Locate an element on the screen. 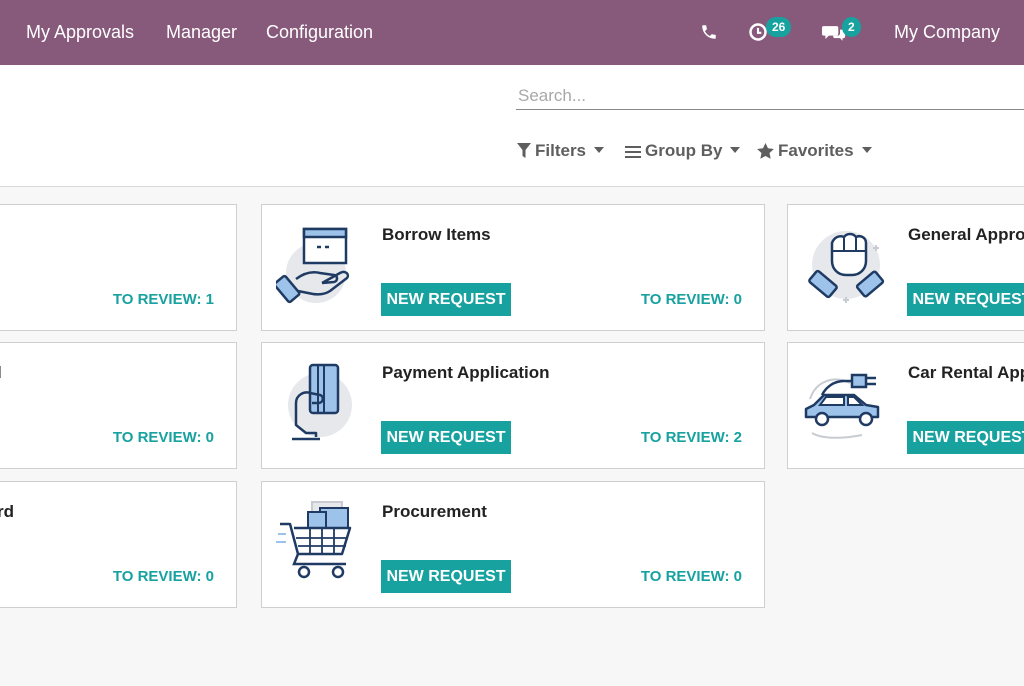 The height and width of the screenshot is (686, 1024). group-by-button: Group By is located at coordinates (683, 151).